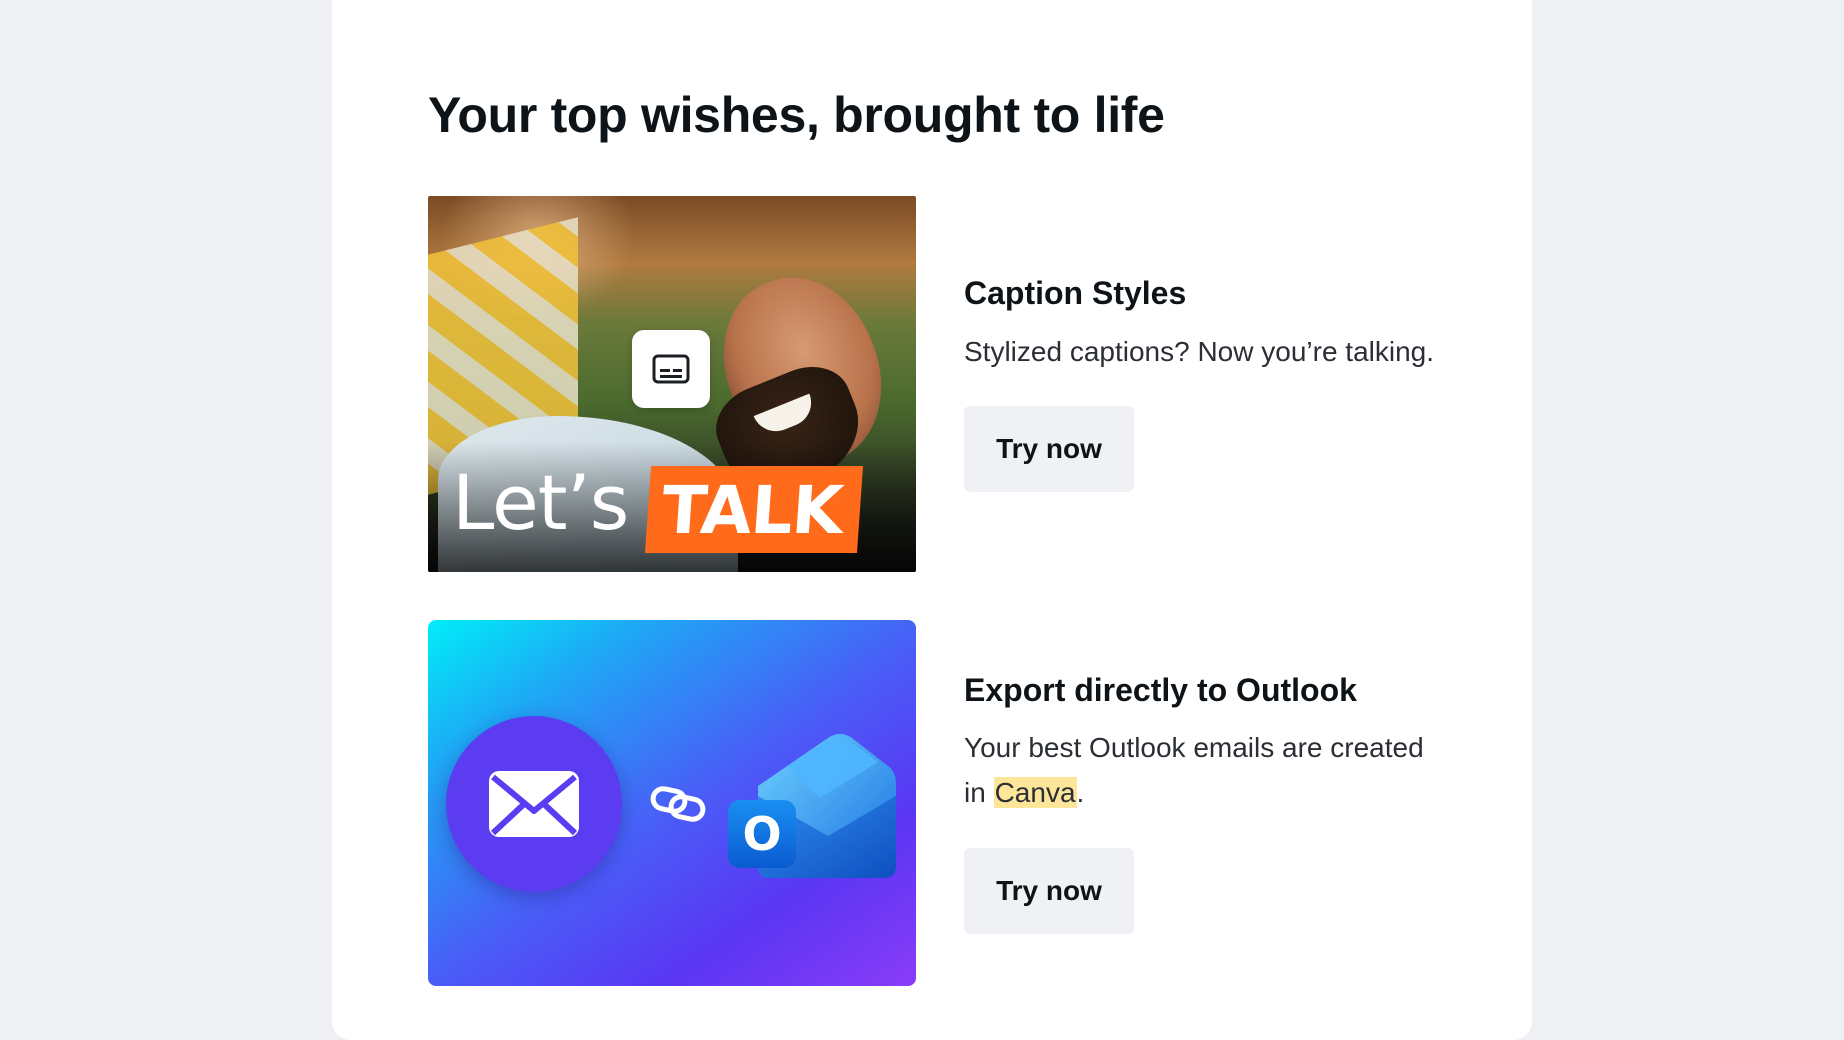  I want to click on lets-overlay-text: Let’s, so click(540, 502).